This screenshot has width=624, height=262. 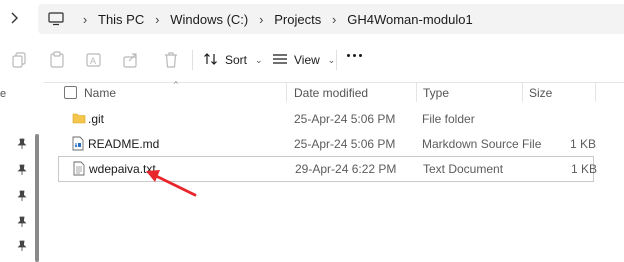 What do you see at coordinates (100, 93) in the screenshot?
I see `column-header-name: Name` at bounding box center [100, 93].